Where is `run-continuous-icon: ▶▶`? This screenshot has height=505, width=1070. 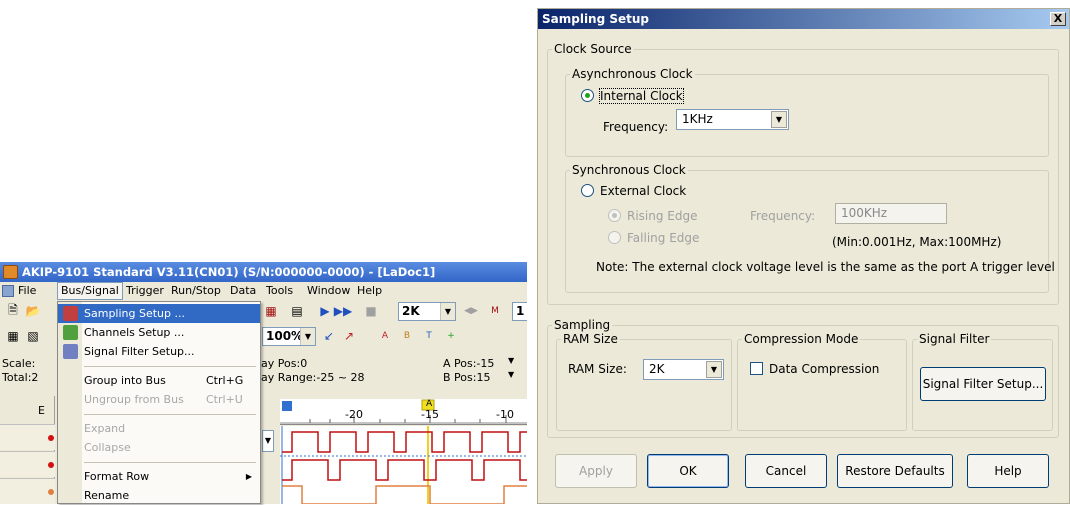
run-continuous-icon: ▶▶ is located at coordinates (343, 311).